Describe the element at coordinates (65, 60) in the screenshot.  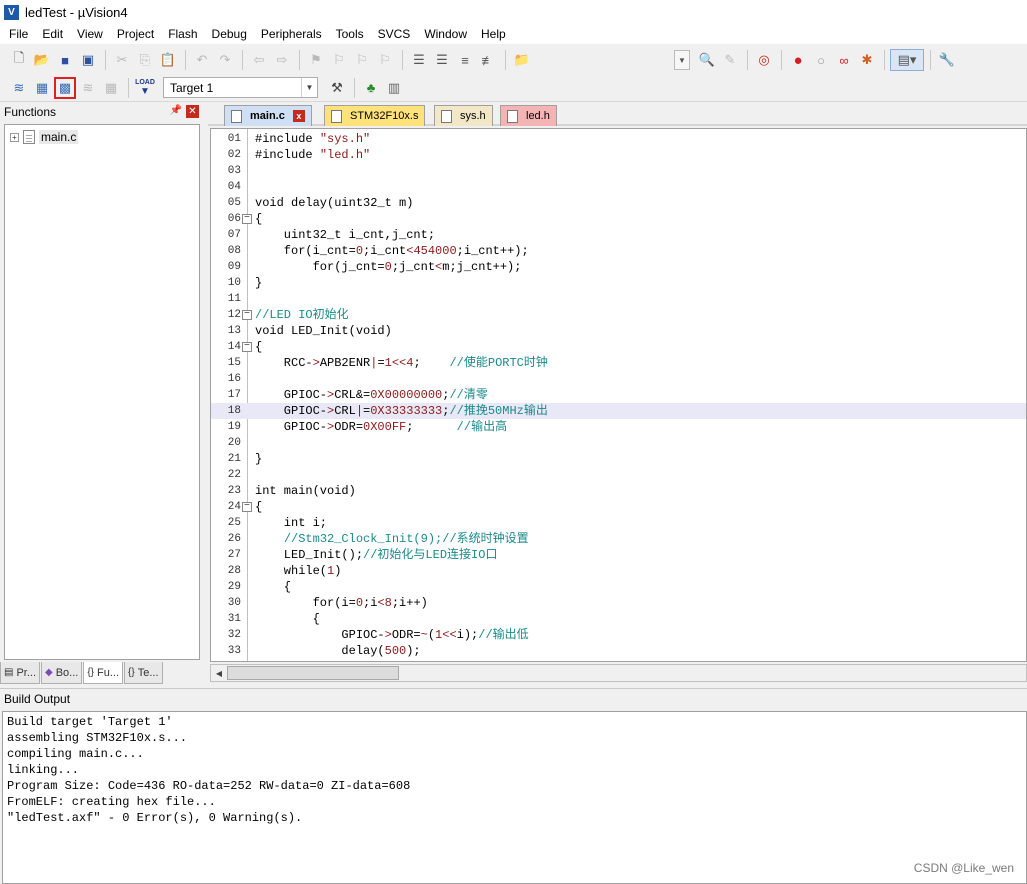
I see `save-icon: ■` at that location.